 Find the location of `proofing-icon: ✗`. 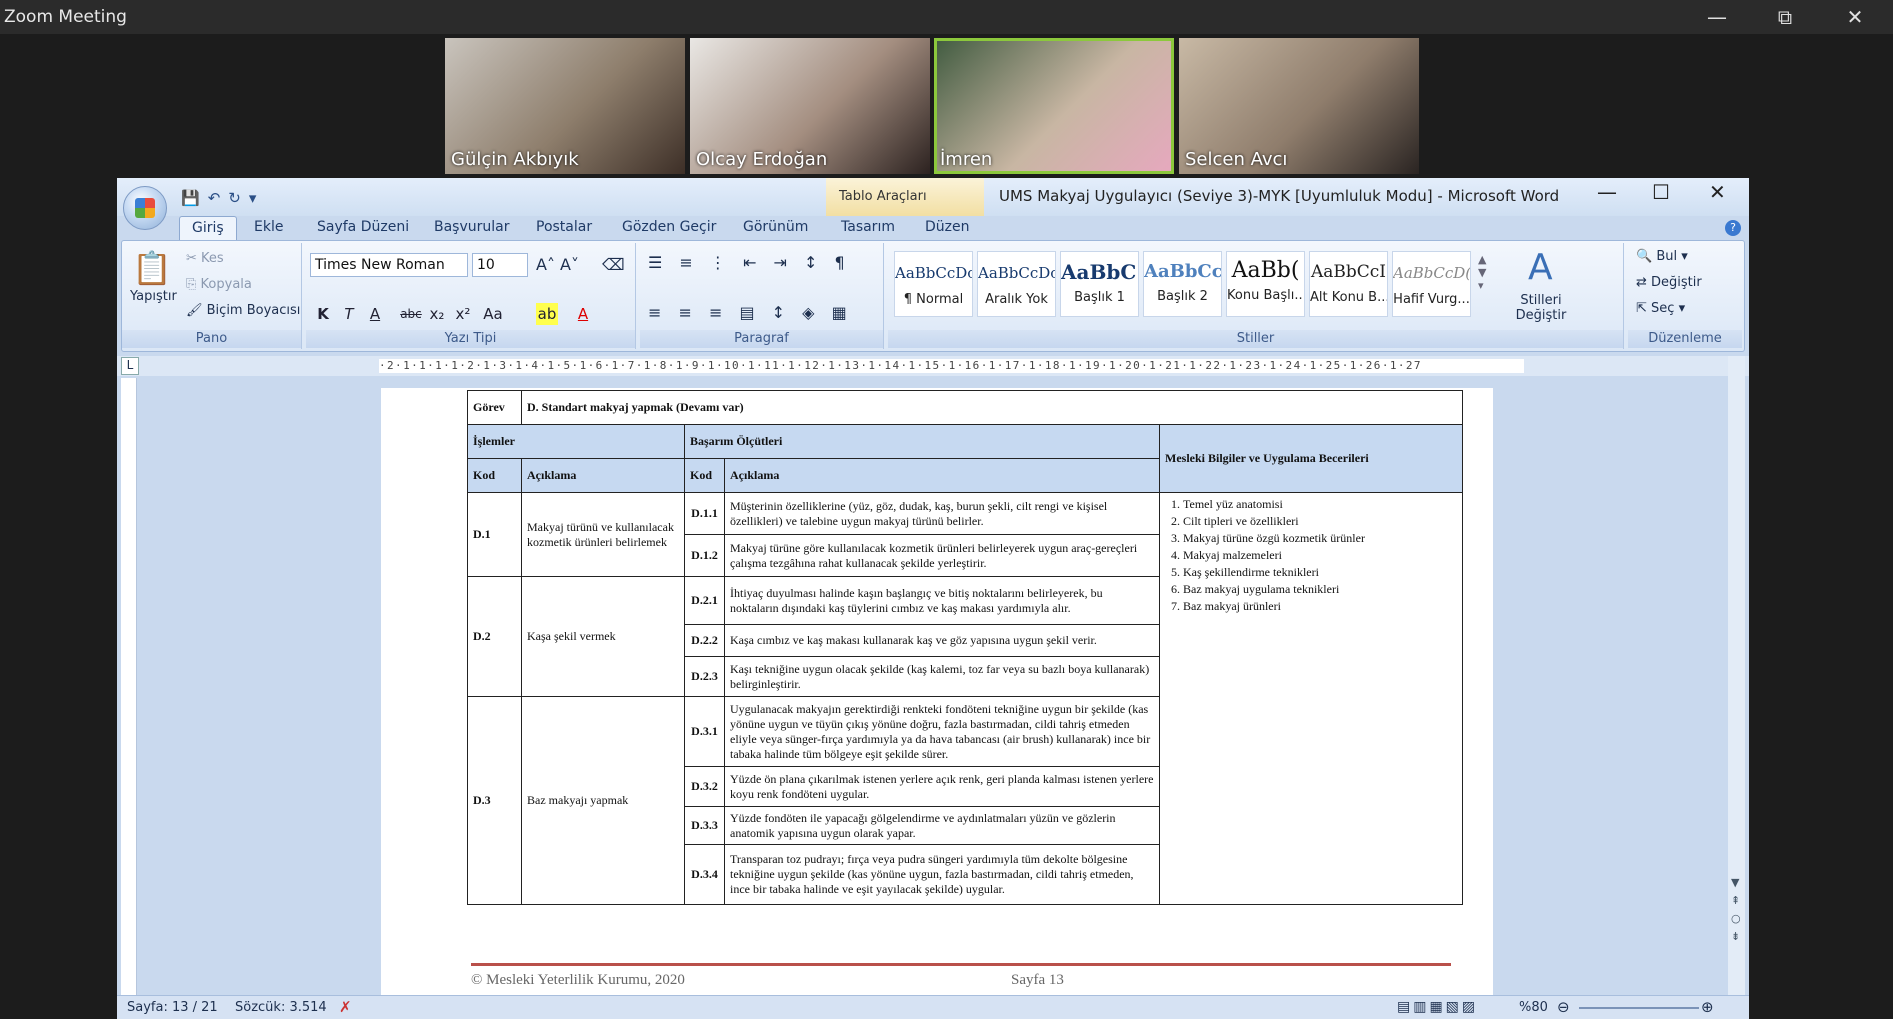

proofing-icon: ✗ is located at coordinates (345, 1007).